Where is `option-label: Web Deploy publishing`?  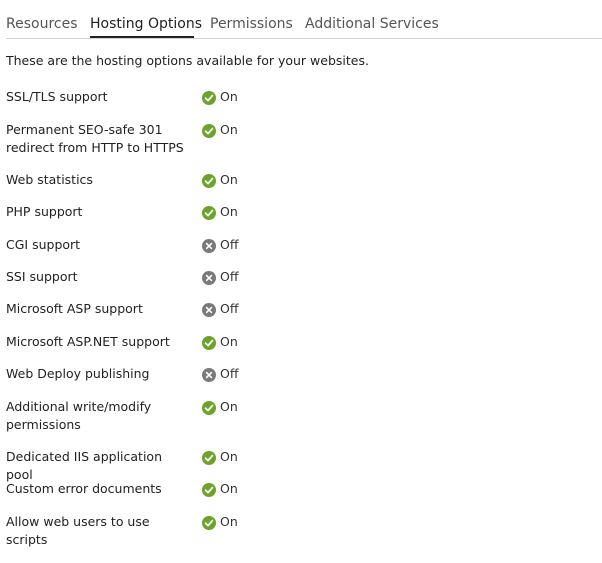
option-label: Web Deploy publishing is located at coordinates (78, 373).